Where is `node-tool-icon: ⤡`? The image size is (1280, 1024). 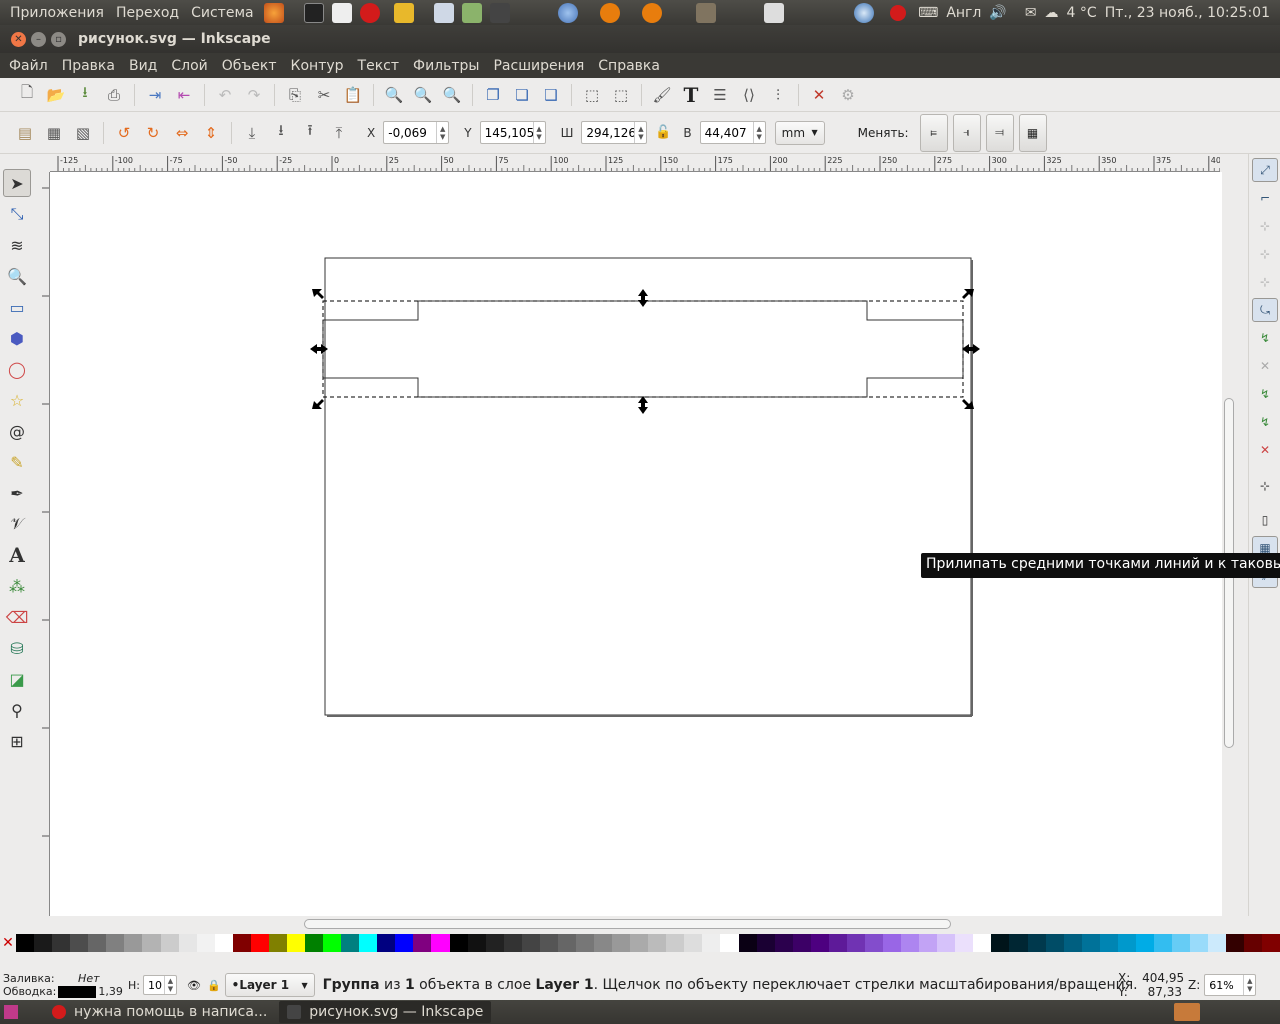
node-tool-icon: ⤡ is located at coordinates (17, 214).